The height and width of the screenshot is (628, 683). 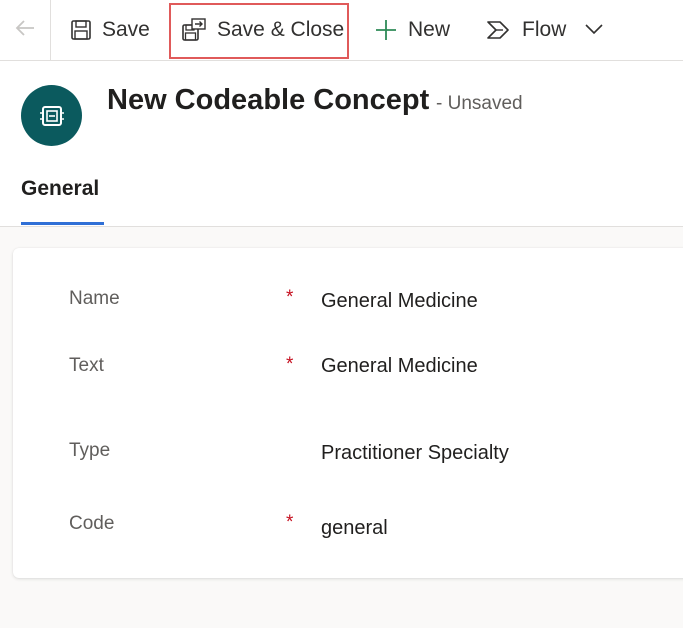 What do you see at coordinates (126, 29) in the screenshot?
I see `save-label: Save` at bounding box center [126, 29].